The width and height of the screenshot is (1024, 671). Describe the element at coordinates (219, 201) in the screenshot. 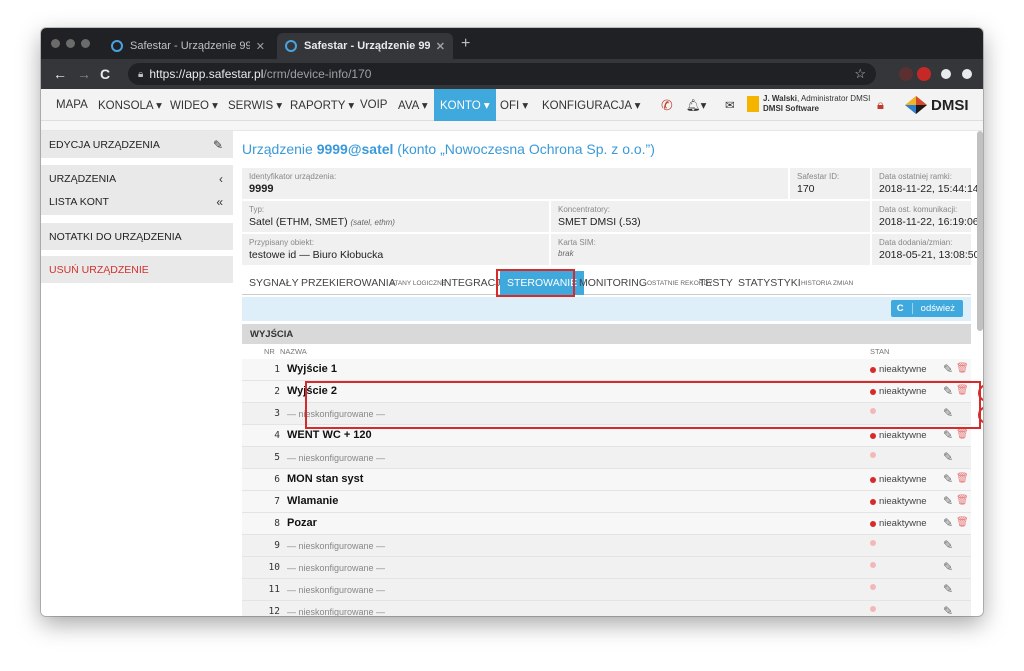

I see `double-chevron-left-icon: «` at that location.